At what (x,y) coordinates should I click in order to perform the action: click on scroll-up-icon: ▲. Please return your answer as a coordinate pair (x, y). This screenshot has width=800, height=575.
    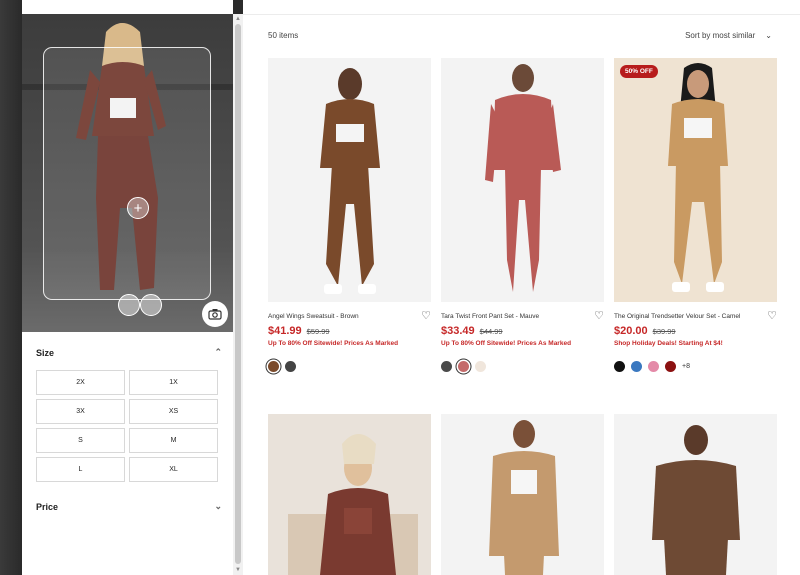
    Looking at the image, I should click on (238, 19).